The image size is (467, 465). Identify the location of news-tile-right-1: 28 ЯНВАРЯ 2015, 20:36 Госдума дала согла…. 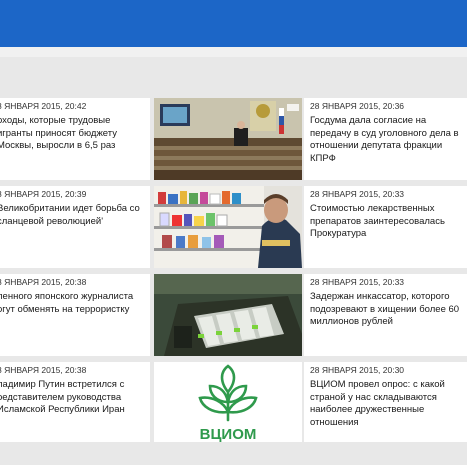
(385, 139).